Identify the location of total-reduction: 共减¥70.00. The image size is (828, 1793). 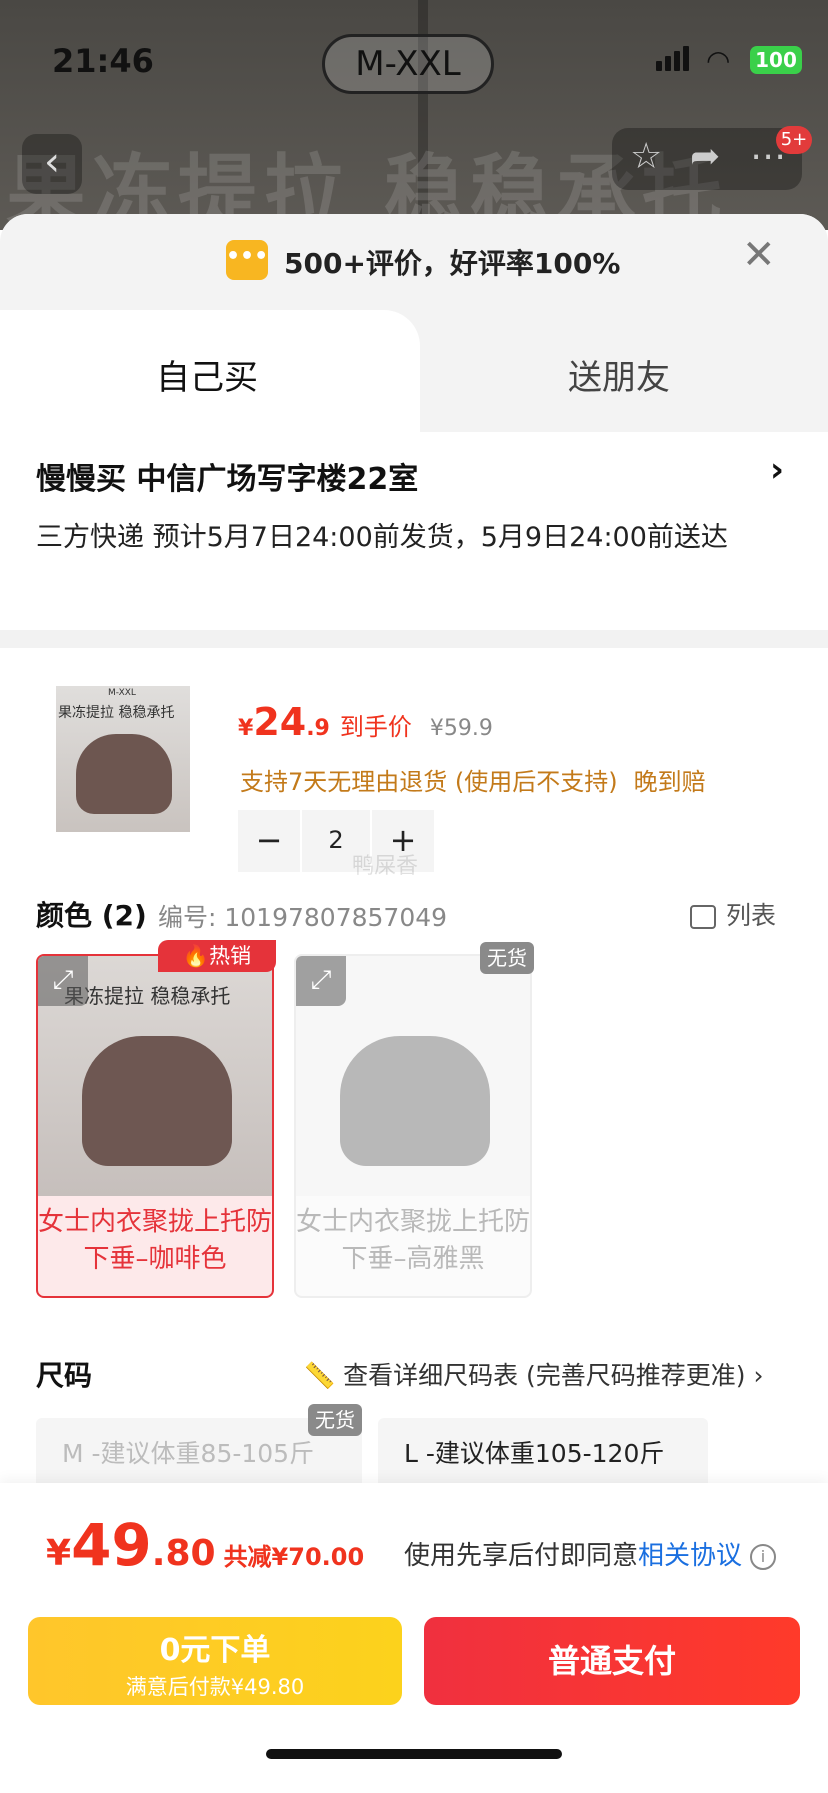
(294, 1557).